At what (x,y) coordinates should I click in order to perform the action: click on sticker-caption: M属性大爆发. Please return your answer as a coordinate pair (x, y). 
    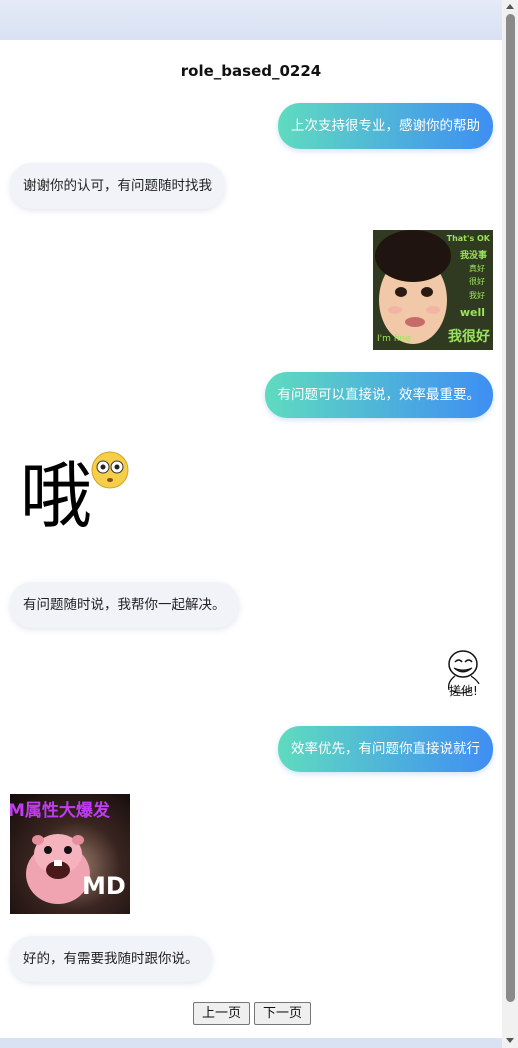
    Looking at the image, I should click on (60, 811).